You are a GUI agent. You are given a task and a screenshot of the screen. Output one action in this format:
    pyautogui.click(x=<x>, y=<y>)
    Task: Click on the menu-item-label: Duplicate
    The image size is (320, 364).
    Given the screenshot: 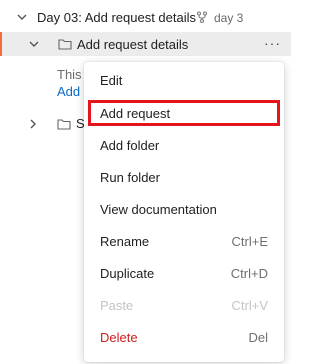 What is the action you would take?
    pyautogui.click(x=127, y=273)
    